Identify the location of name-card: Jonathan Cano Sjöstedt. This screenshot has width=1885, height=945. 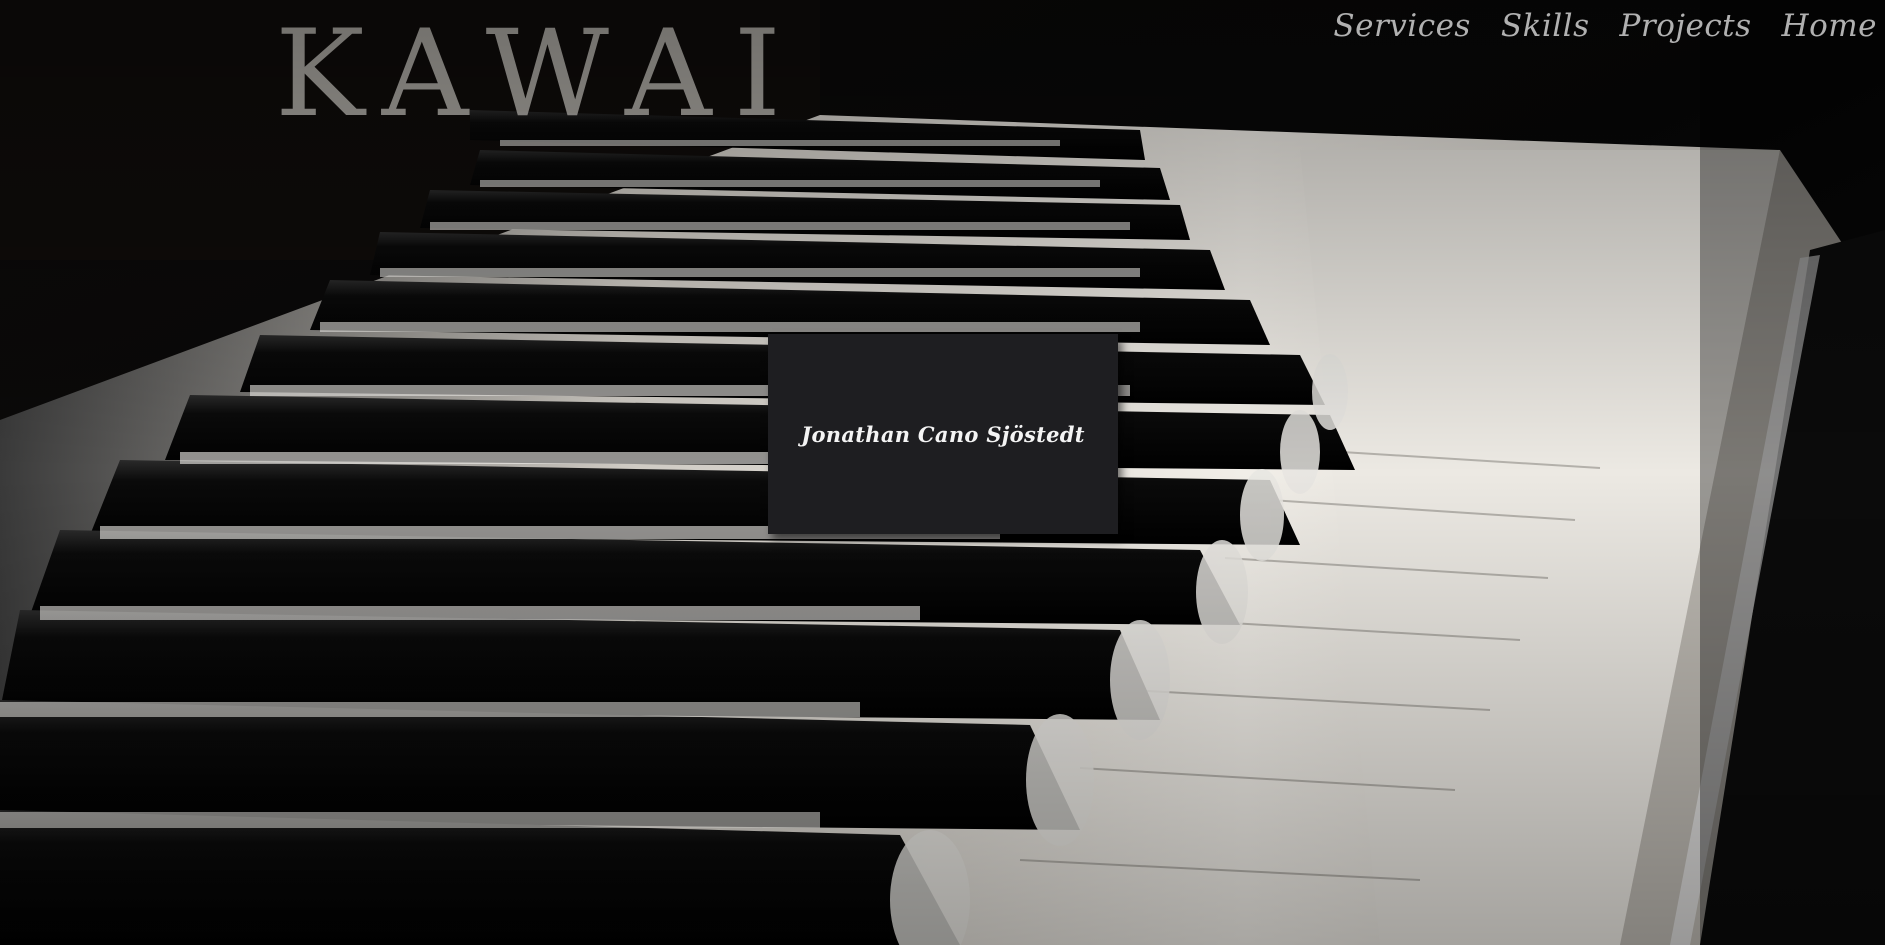
(943, 434).